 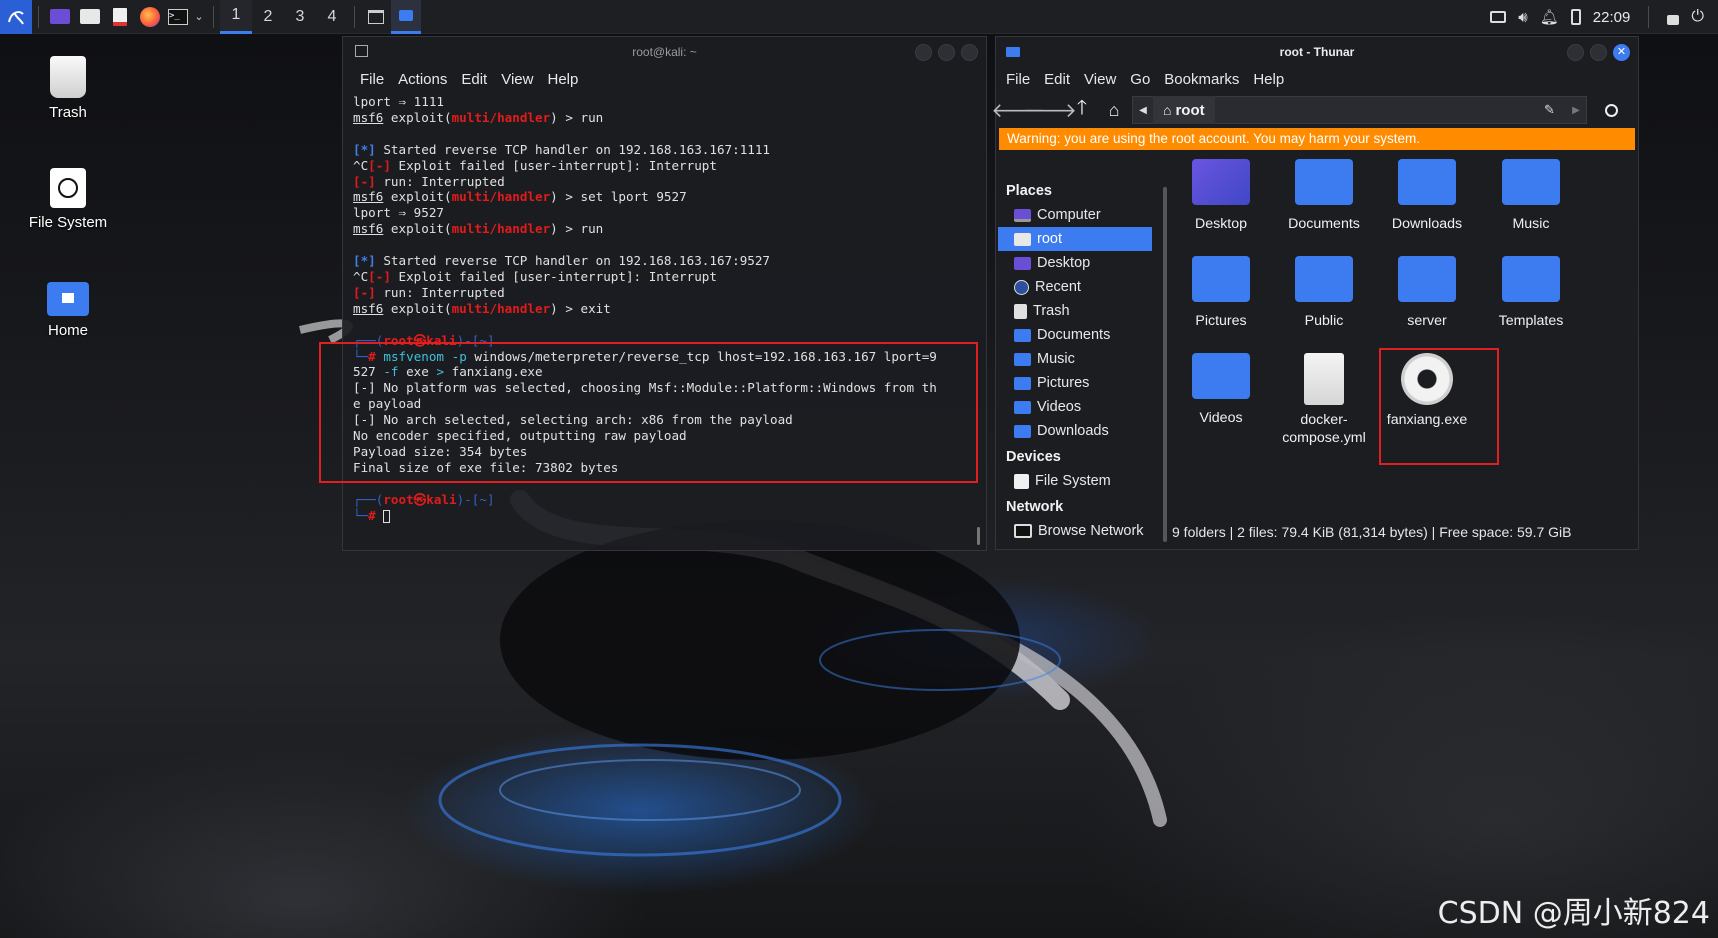 What do you see at coordinates (1522, 17) in the screenshot?
I see `volume-icon: 🔊︎` at bounding box center [1522, 17].